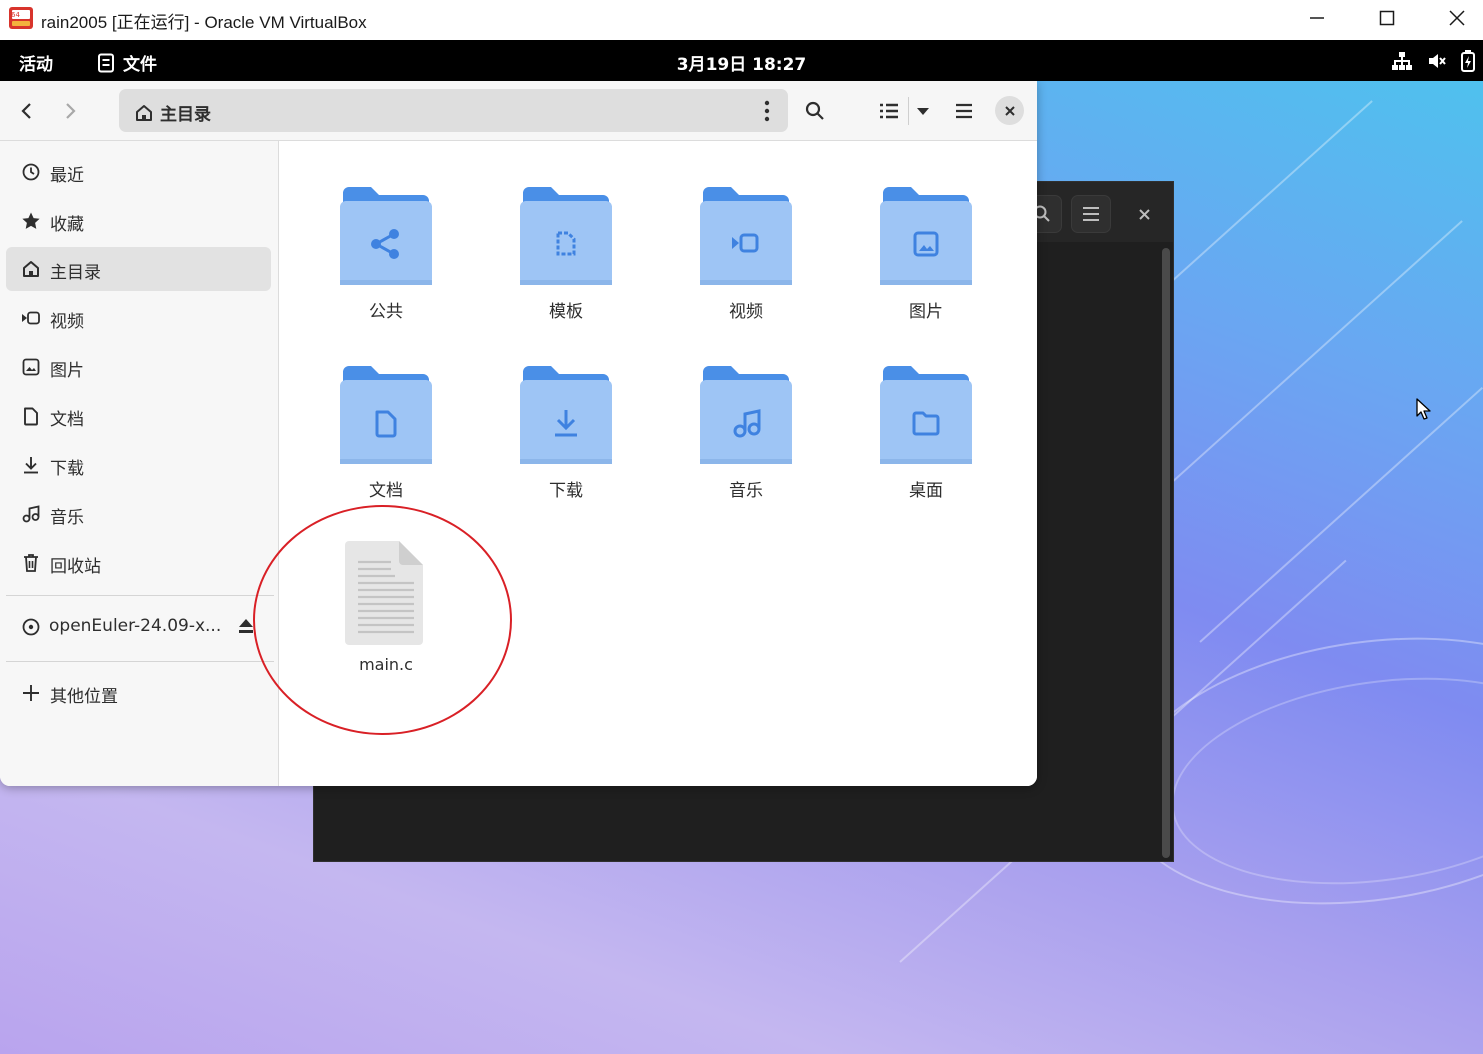 Image resolution: width=1483 pixels, height=1054 pixels. I want to click on current-location: 主目录, so click(185, 115).